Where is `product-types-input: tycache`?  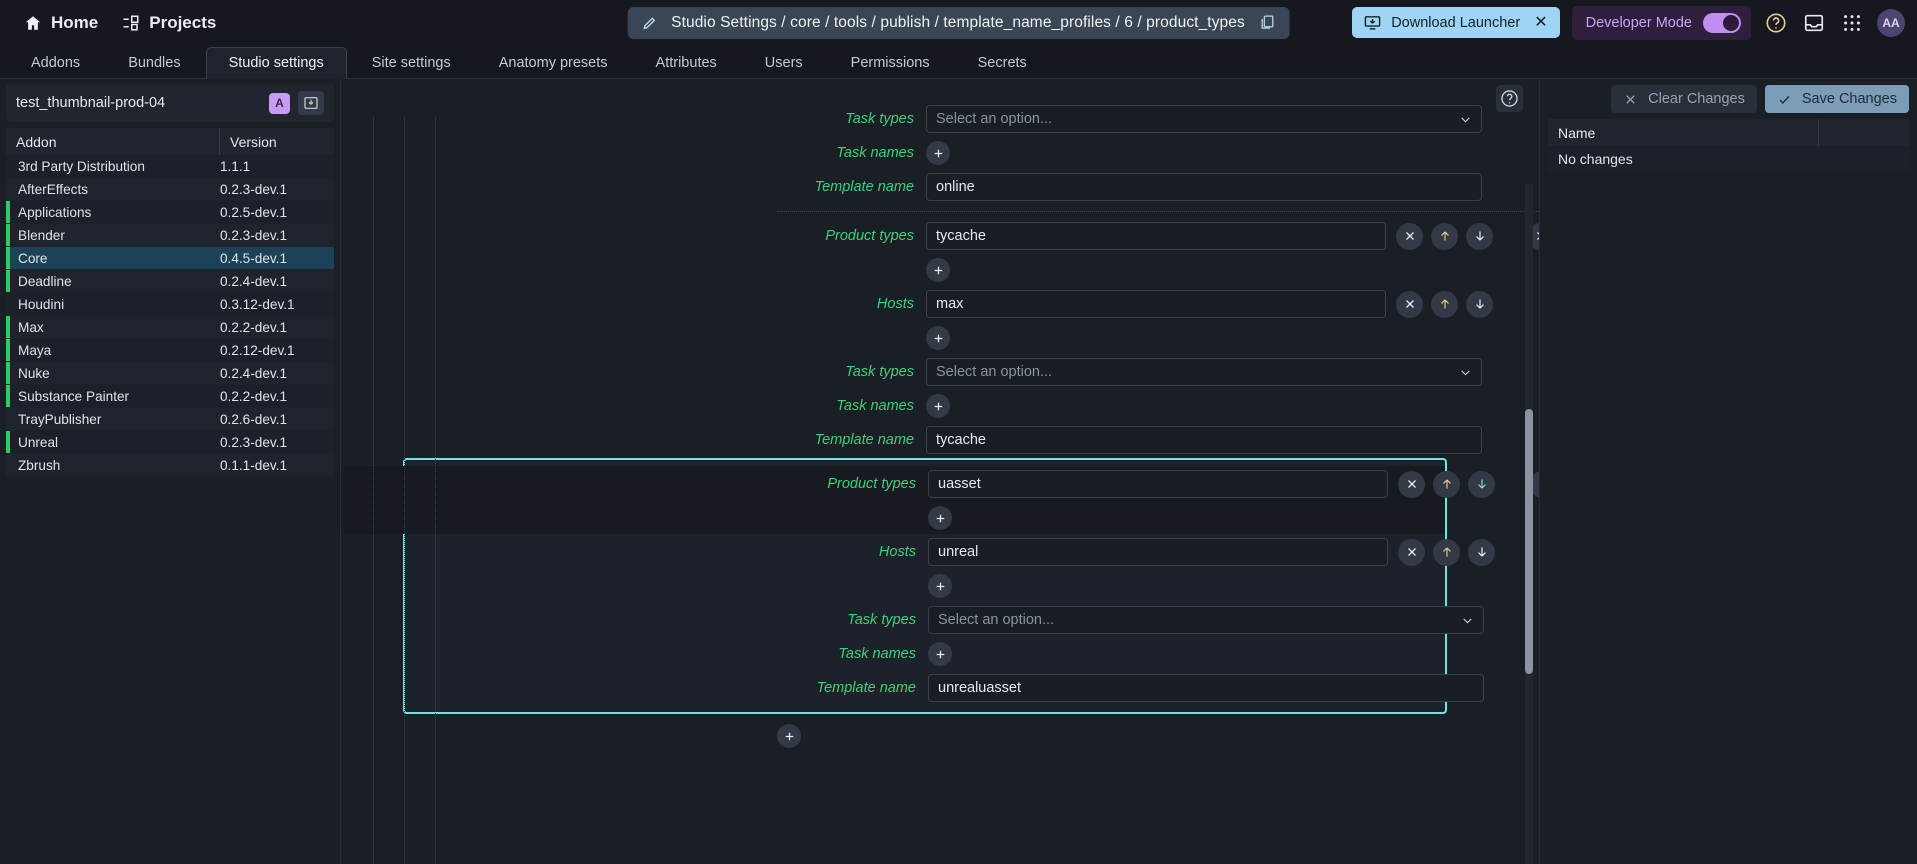 product-types-input: tycache is located at coordinates (1156, 236).